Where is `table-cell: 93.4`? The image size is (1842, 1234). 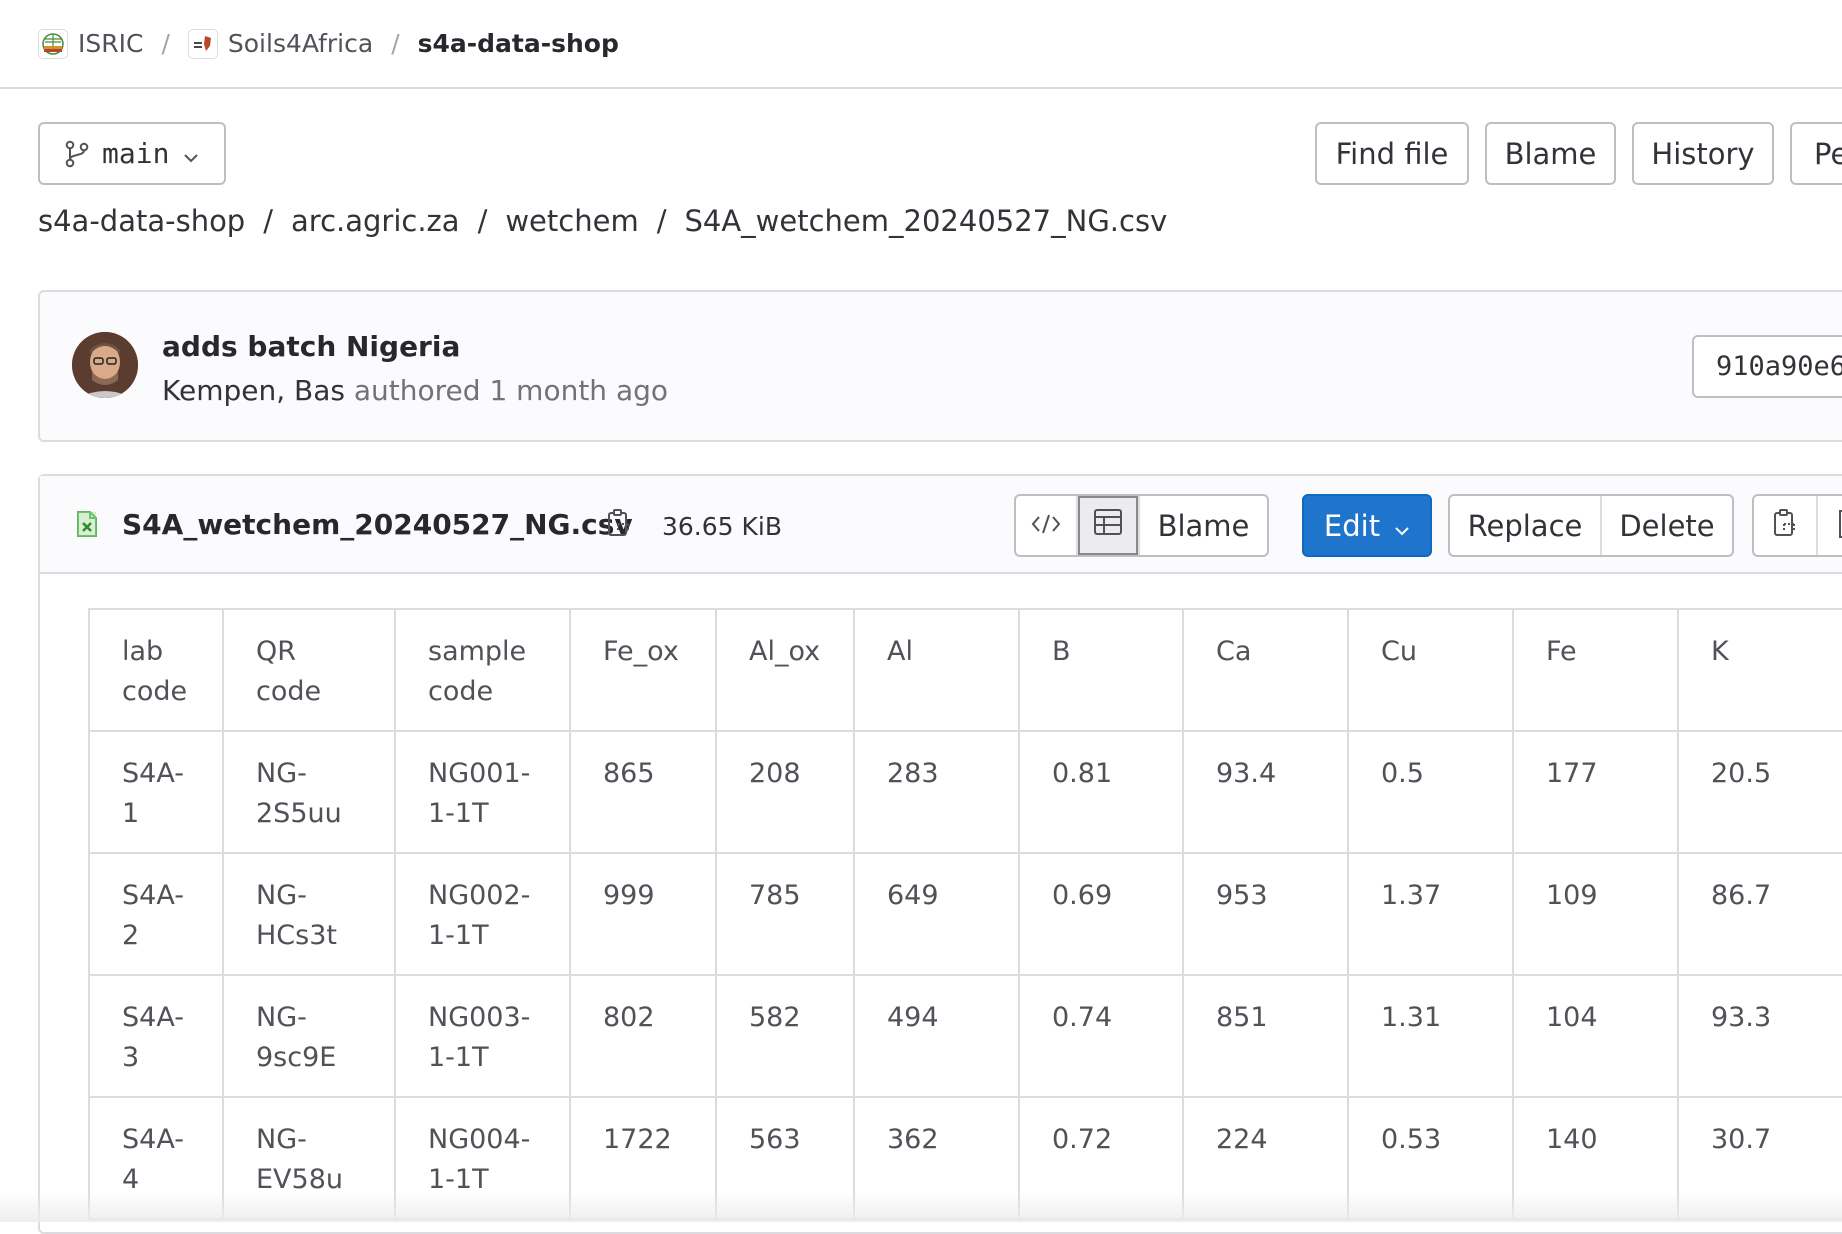
table-cell: 93.4 is located at coordinates (1265, 792).